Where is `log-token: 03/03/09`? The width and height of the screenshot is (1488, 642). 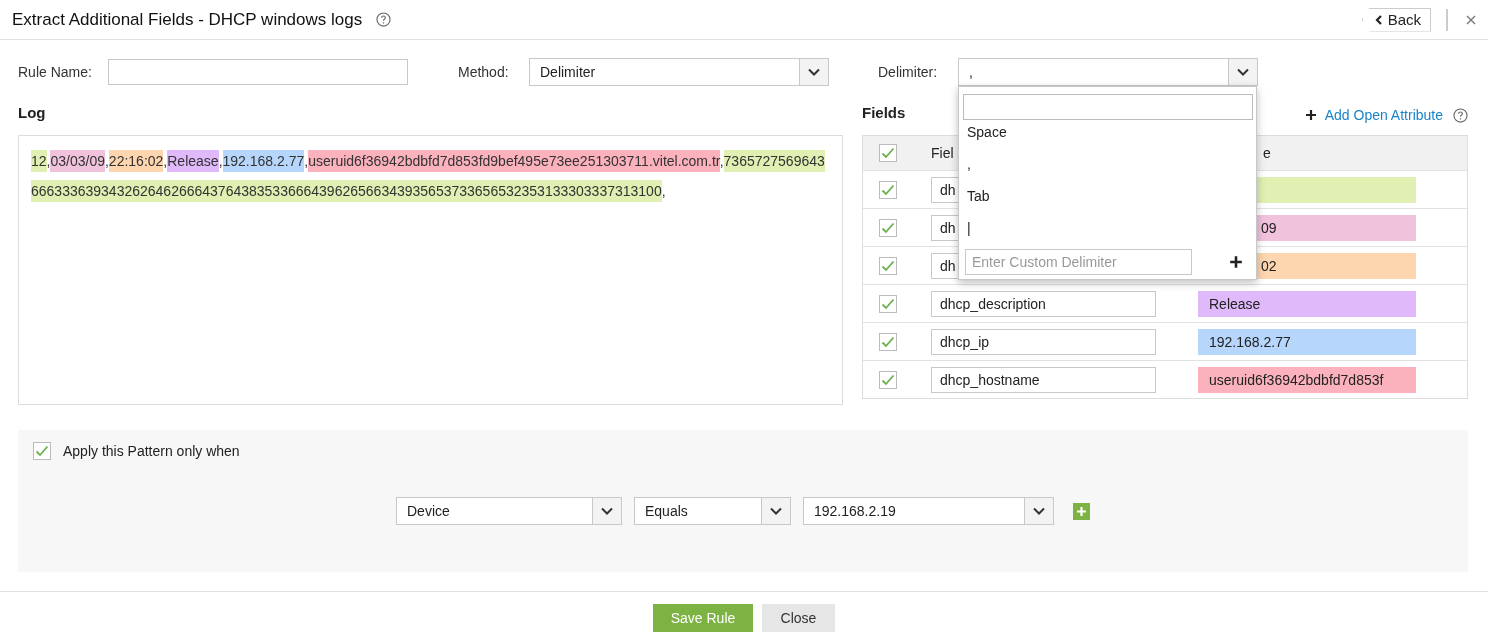 log-token: 03/03/09 is located at coordinates (77, 161).